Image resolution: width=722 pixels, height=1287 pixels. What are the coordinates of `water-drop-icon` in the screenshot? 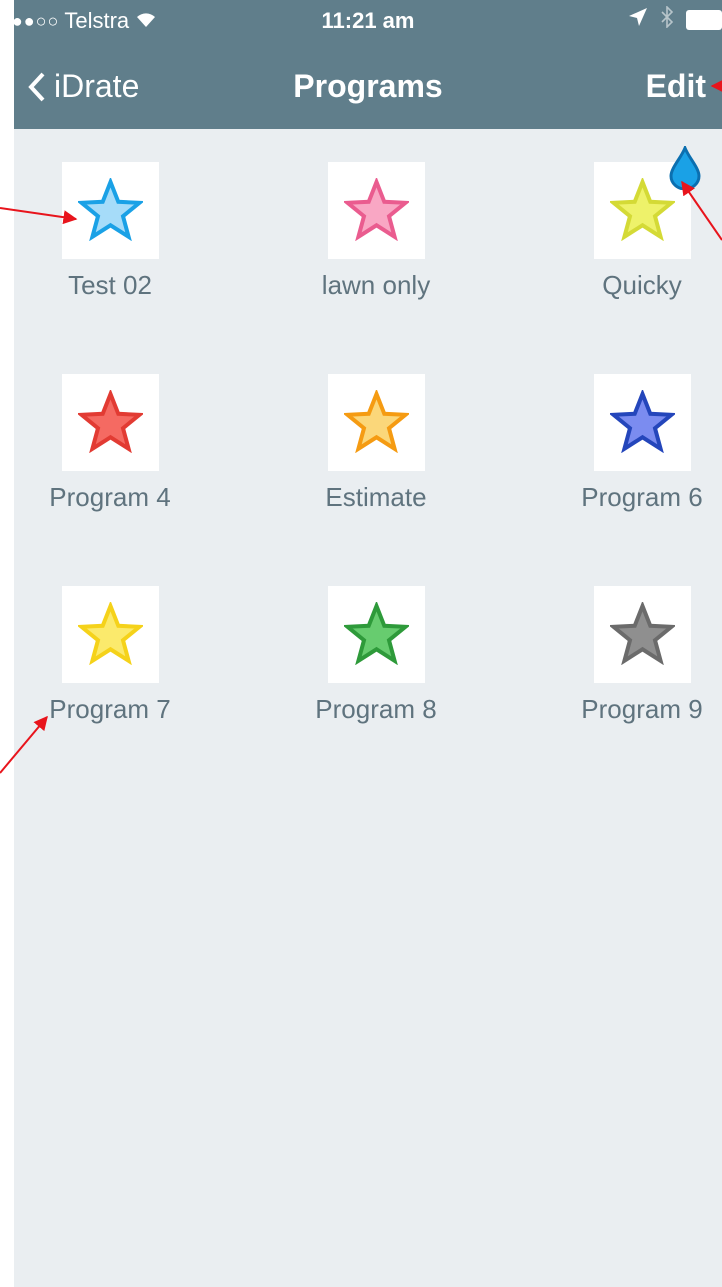 It's located at (685, 168).